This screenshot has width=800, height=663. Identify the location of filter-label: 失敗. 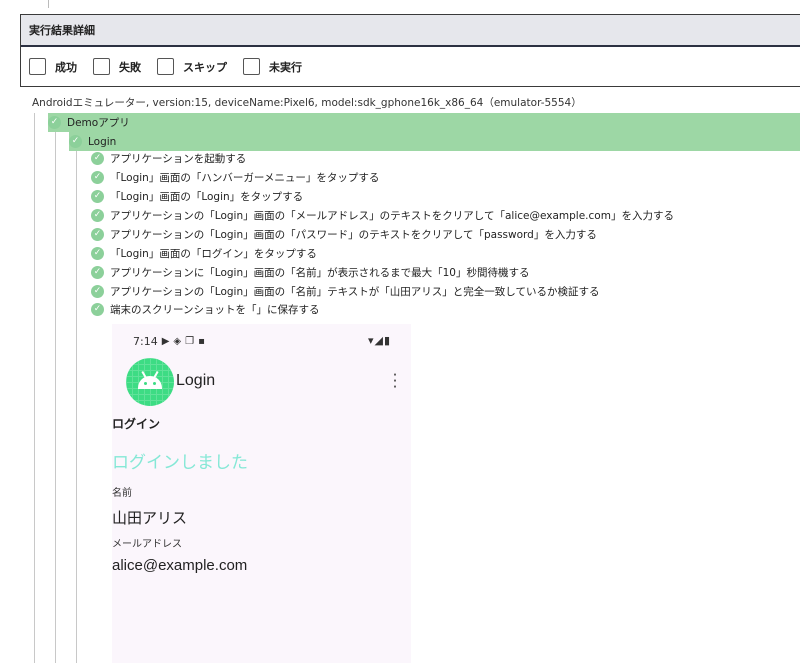
(130, 67).